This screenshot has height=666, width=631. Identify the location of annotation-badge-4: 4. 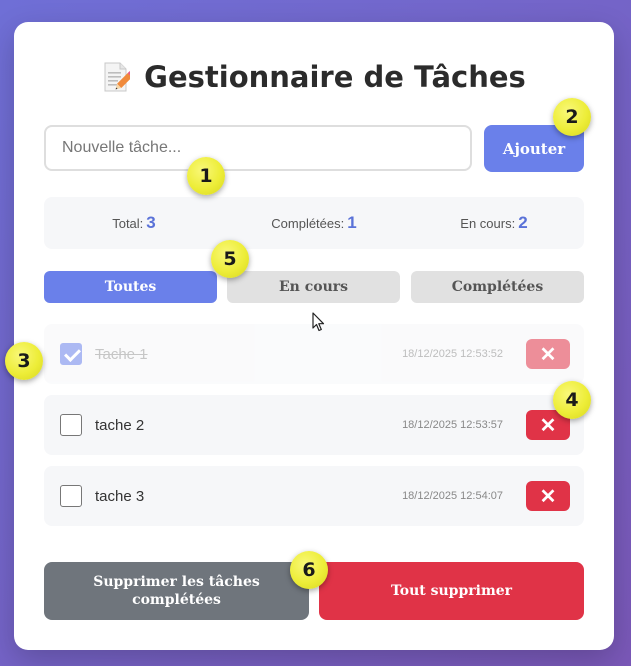
(572, 400).